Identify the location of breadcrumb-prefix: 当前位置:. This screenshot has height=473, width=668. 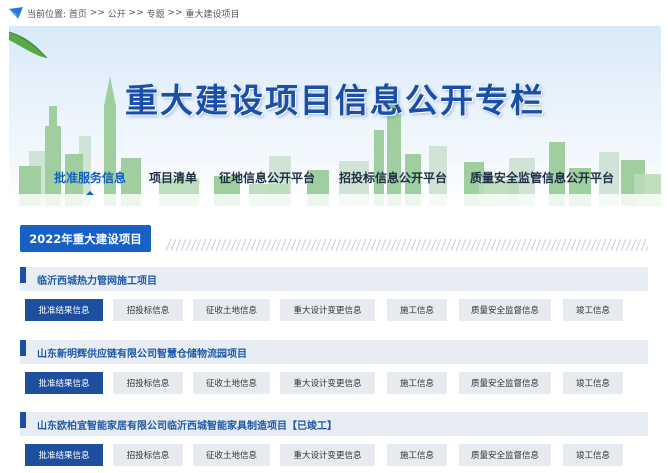
(47, 14).